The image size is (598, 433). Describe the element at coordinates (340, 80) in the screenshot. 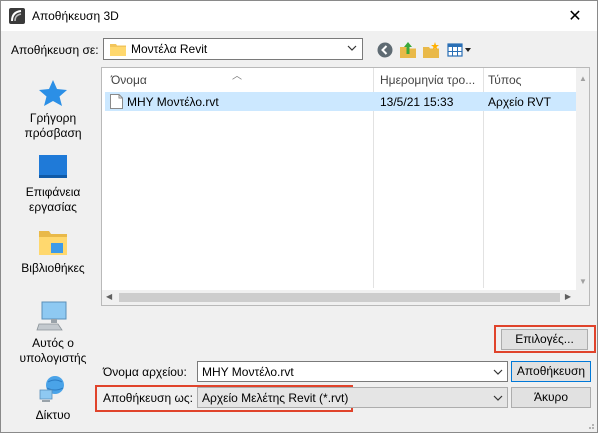

I see `file-list-header: ︿ Όνομα Ημερομηνία τρο... Τύπος` at that location.